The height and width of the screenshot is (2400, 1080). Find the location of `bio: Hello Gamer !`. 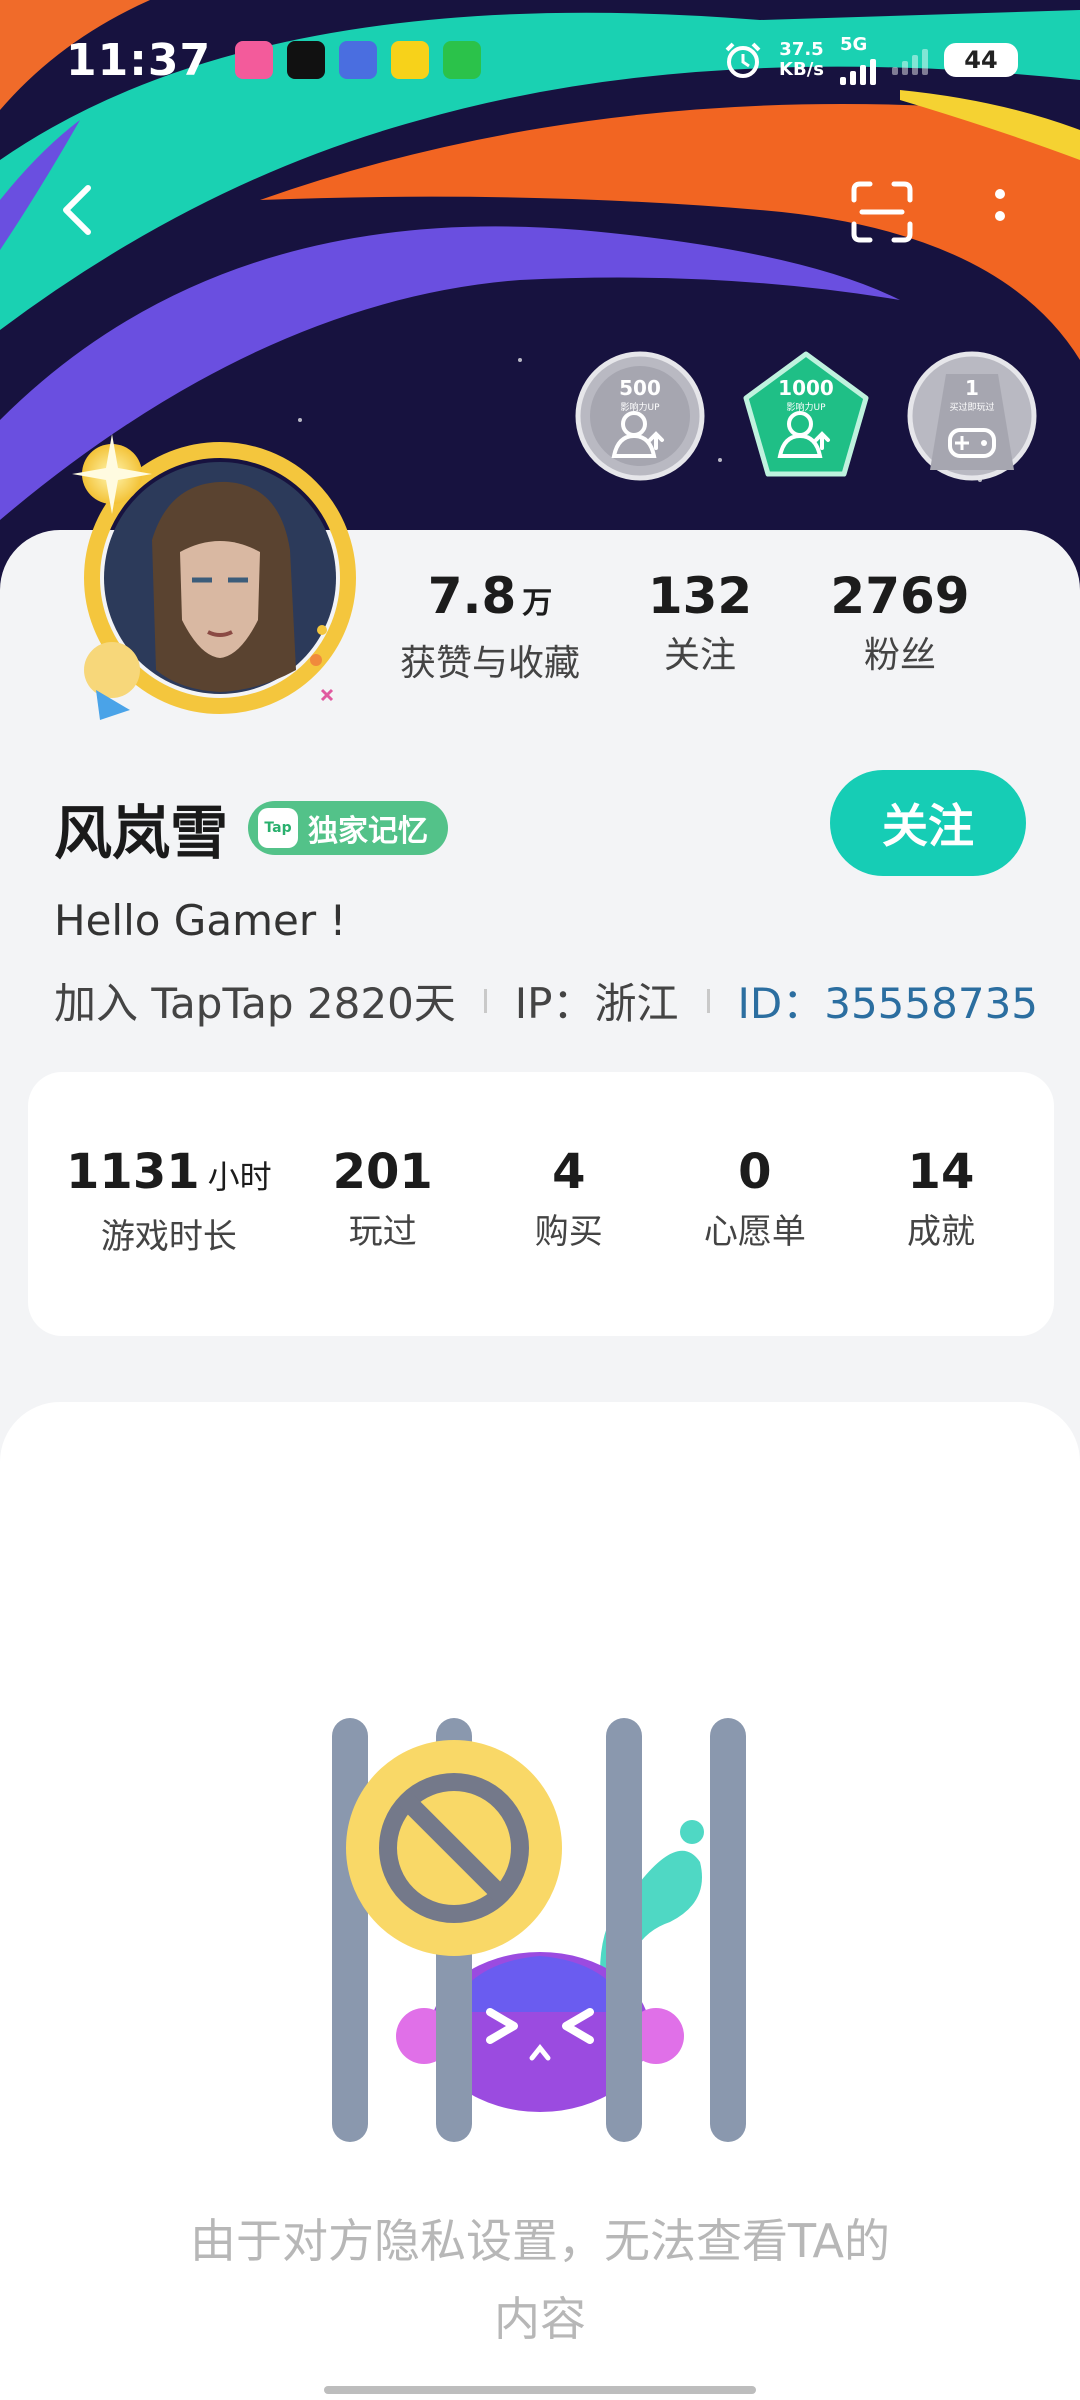

bio: Hello Gamer ! is located at coordinates (200, 920).